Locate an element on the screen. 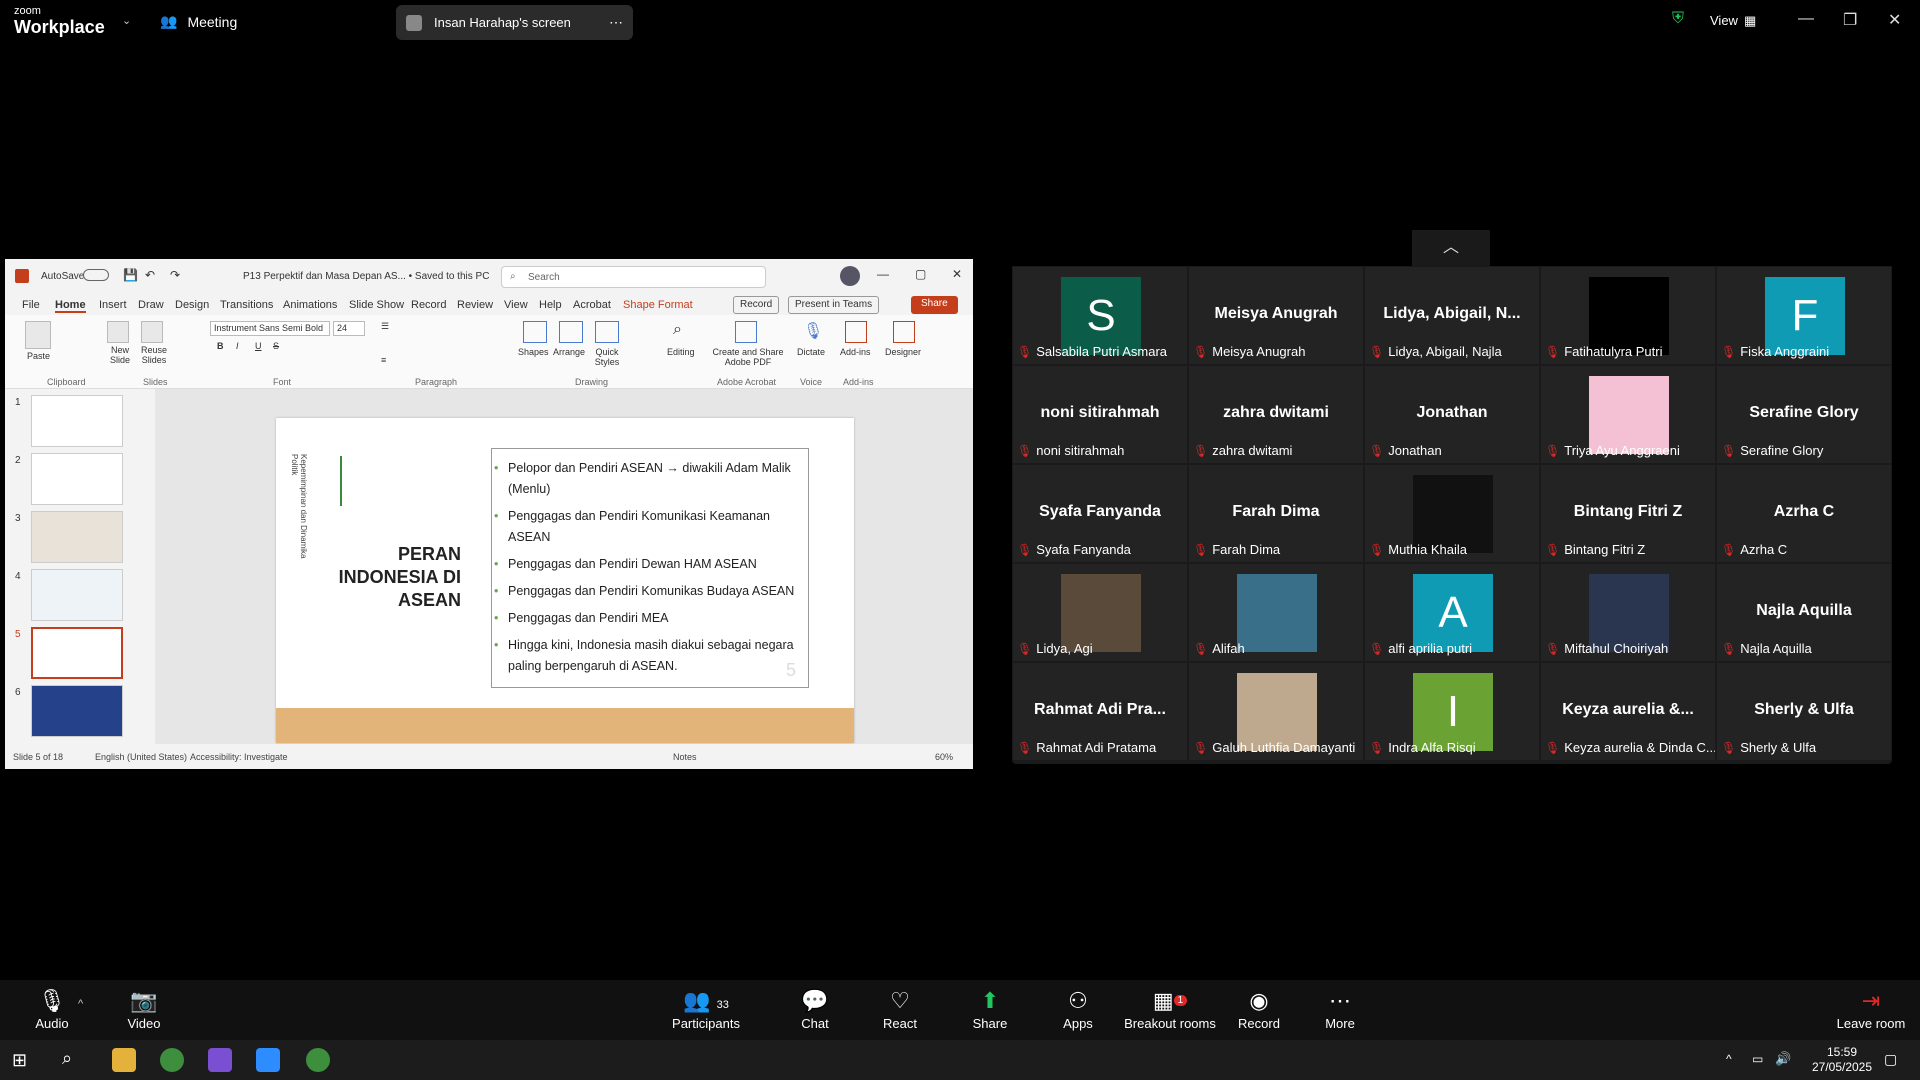  tab-draw: Draw is located at coordinates (151, 305).